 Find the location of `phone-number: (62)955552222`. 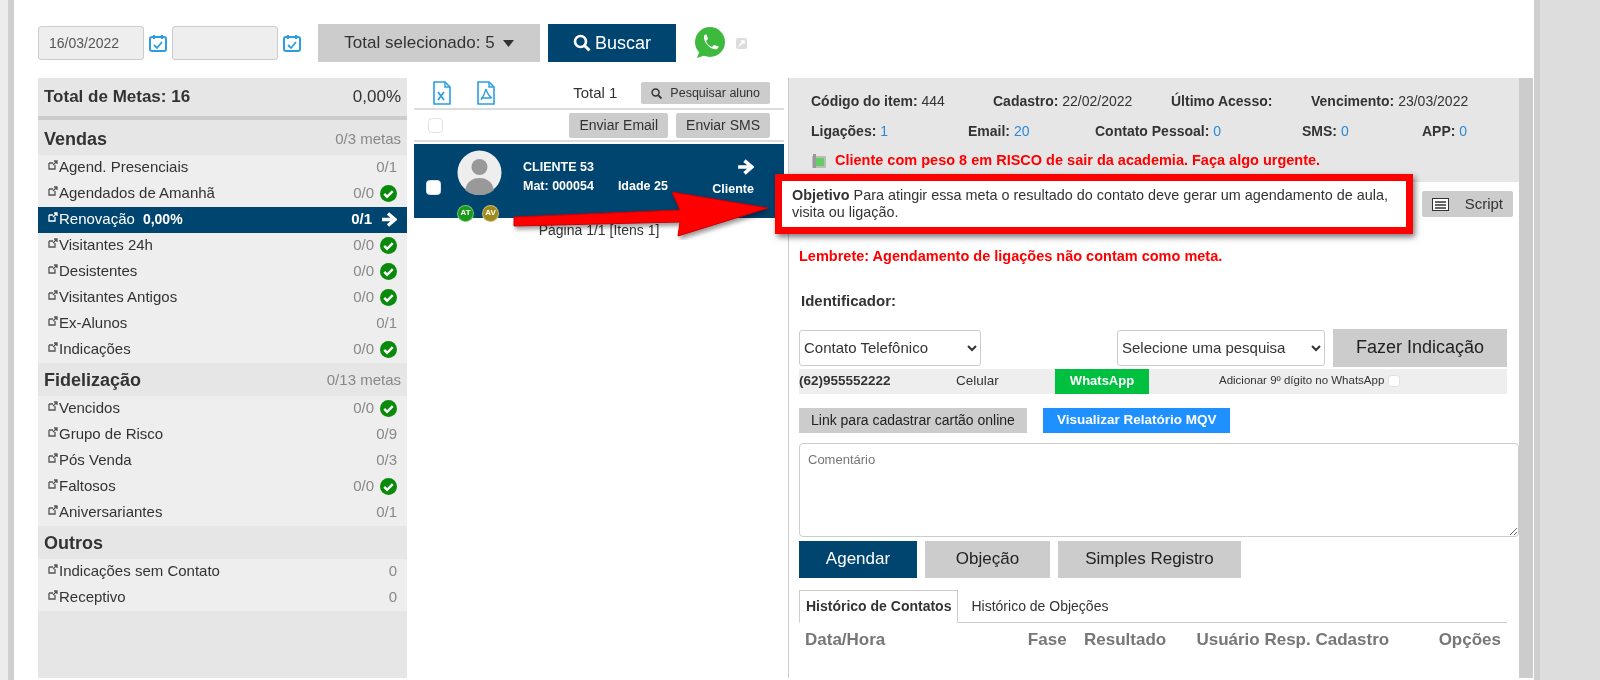

phone-number: (62)955552222 is located at coordinates (845, 380).